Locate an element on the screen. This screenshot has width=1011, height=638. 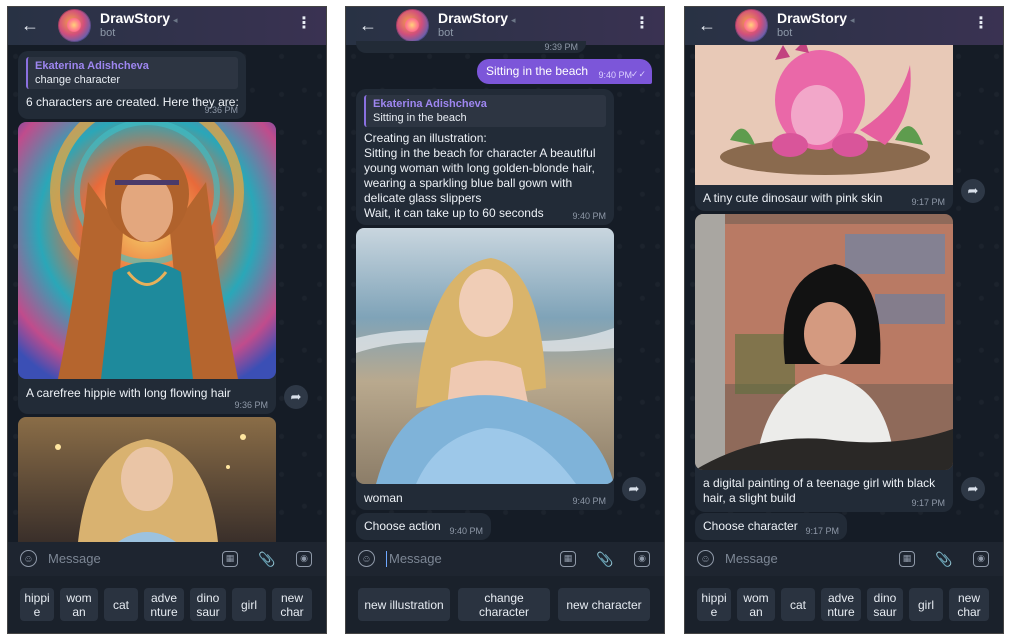
message-time: 9:39 PM is located at coordinates (561, 47).